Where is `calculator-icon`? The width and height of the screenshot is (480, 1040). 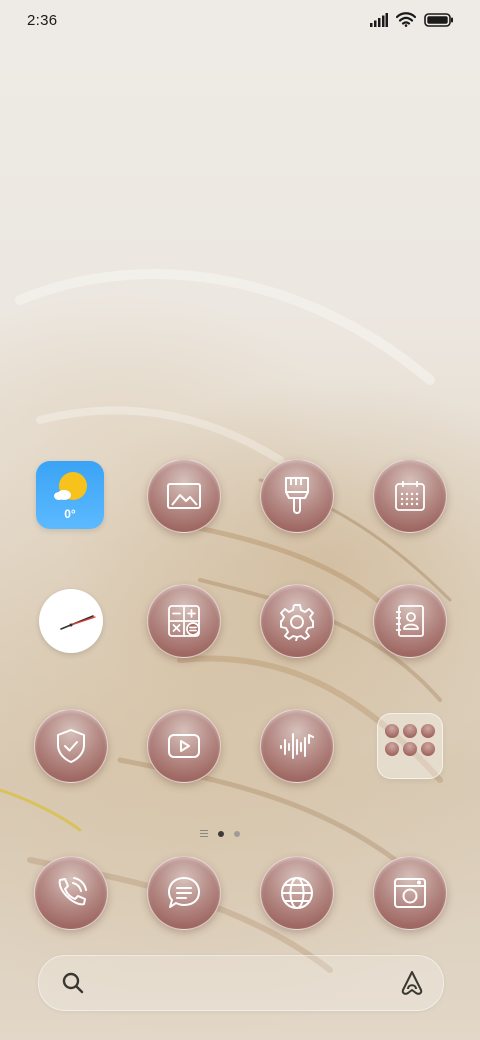 calculator-icon is located at coordinates (184, 621).